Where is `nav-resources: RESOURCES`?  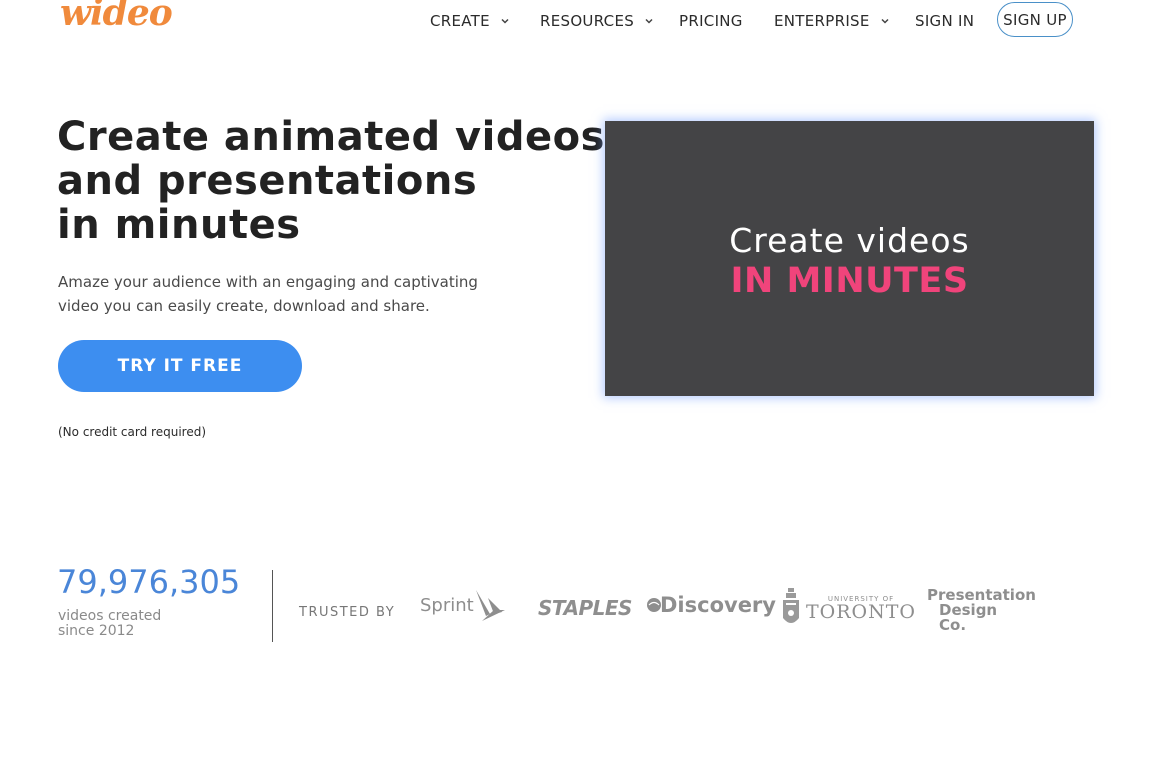
nav-resources: RESOURCES is located at coordinates (597, 21).